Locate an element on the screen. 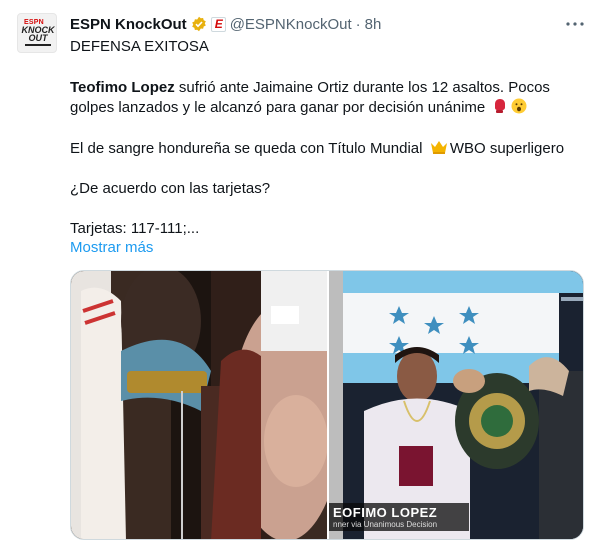 The width and height of the screenshot is (602, 540). account-name: ESPN KnockOut is located at coordinates (128, 24).